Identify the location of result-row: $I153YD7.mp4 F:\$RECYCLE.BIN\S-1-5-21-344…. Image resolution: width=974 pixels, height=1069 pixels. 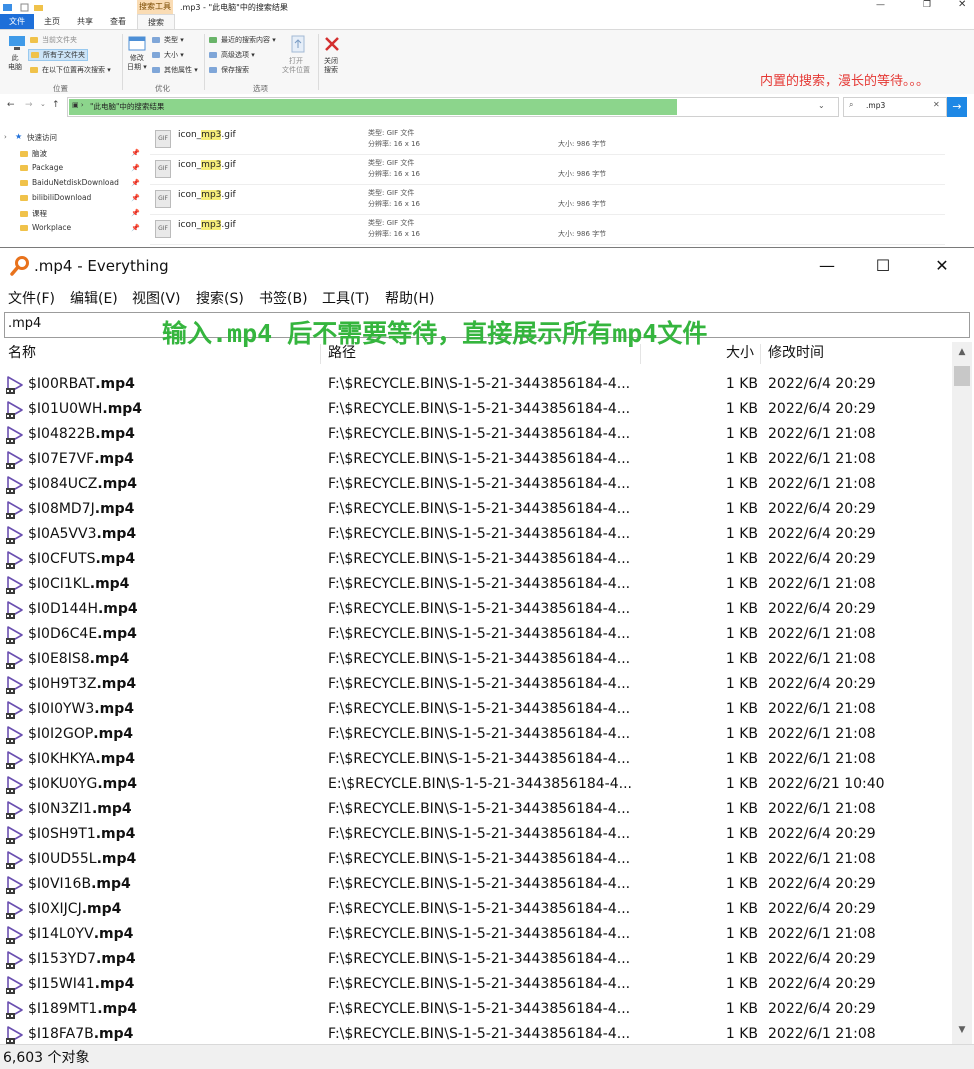
(476, 960).